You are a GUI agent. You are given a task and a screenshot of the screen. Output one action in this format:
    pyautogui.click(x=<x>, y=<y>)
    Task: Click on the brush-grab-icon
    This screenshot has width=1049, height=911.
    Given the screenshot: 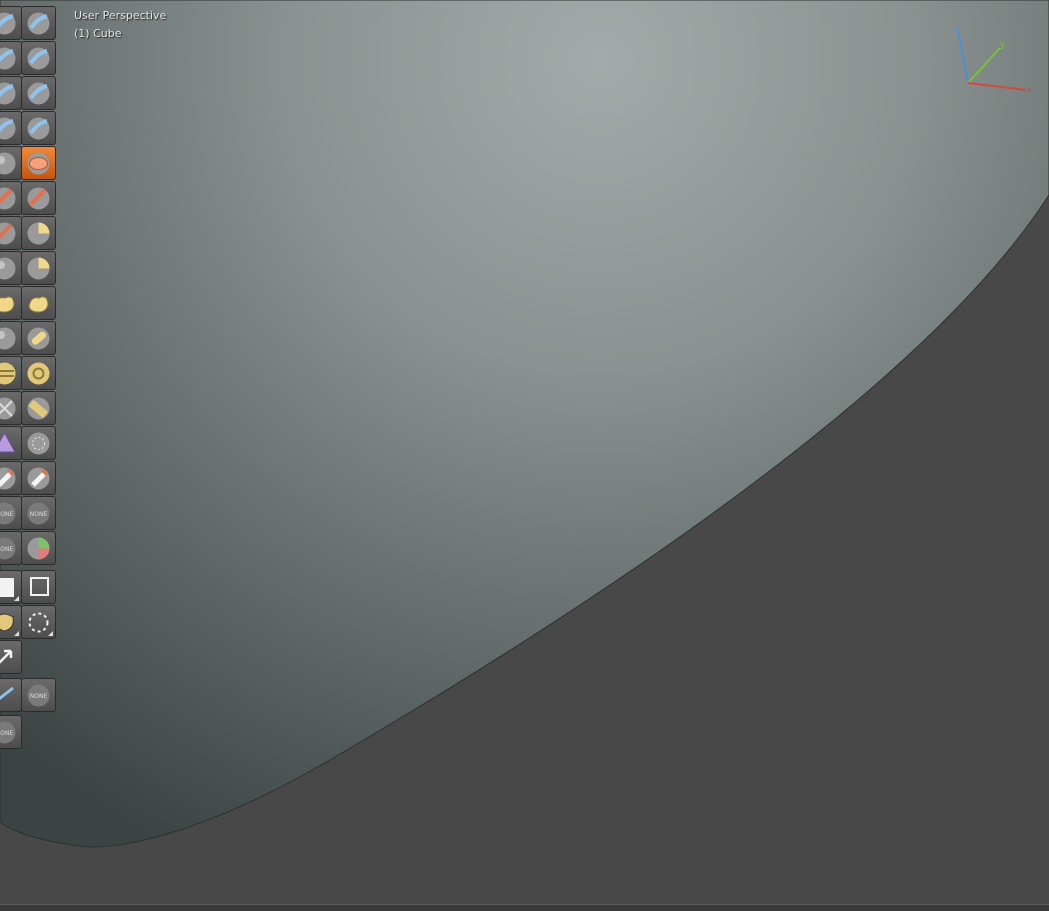 What is the action you would take?
    pyautogui.click(x=38, y=233)
    